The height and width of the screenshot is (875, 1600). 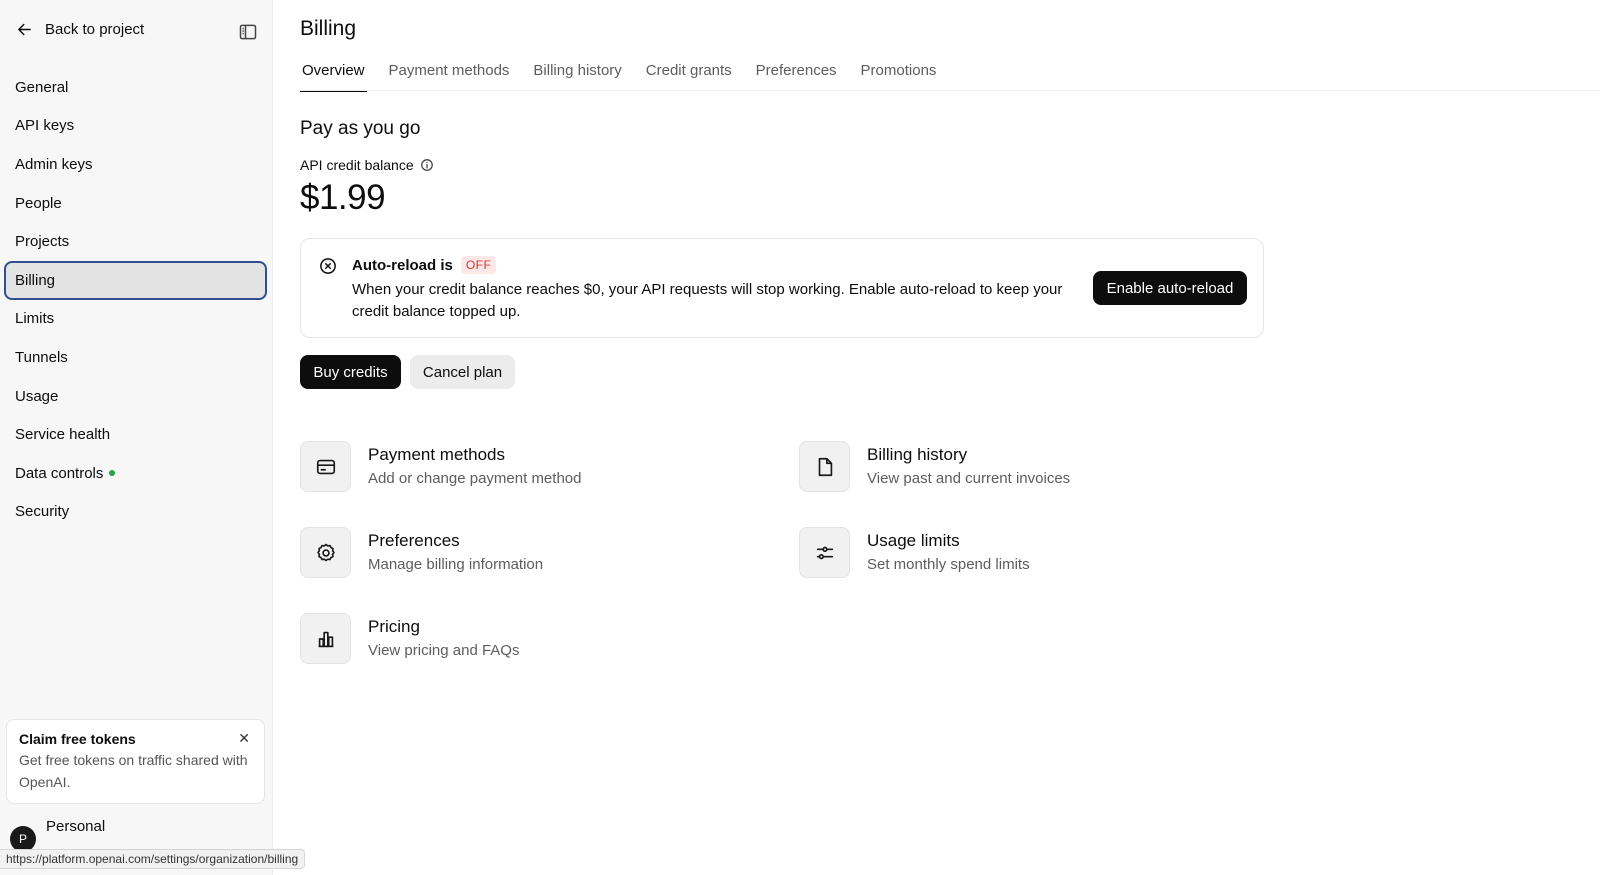 What do you see at coordinates (475, 478) in the screenshot?
I see `card-desc: Add or change payment method` at bounding box center [475, 478].